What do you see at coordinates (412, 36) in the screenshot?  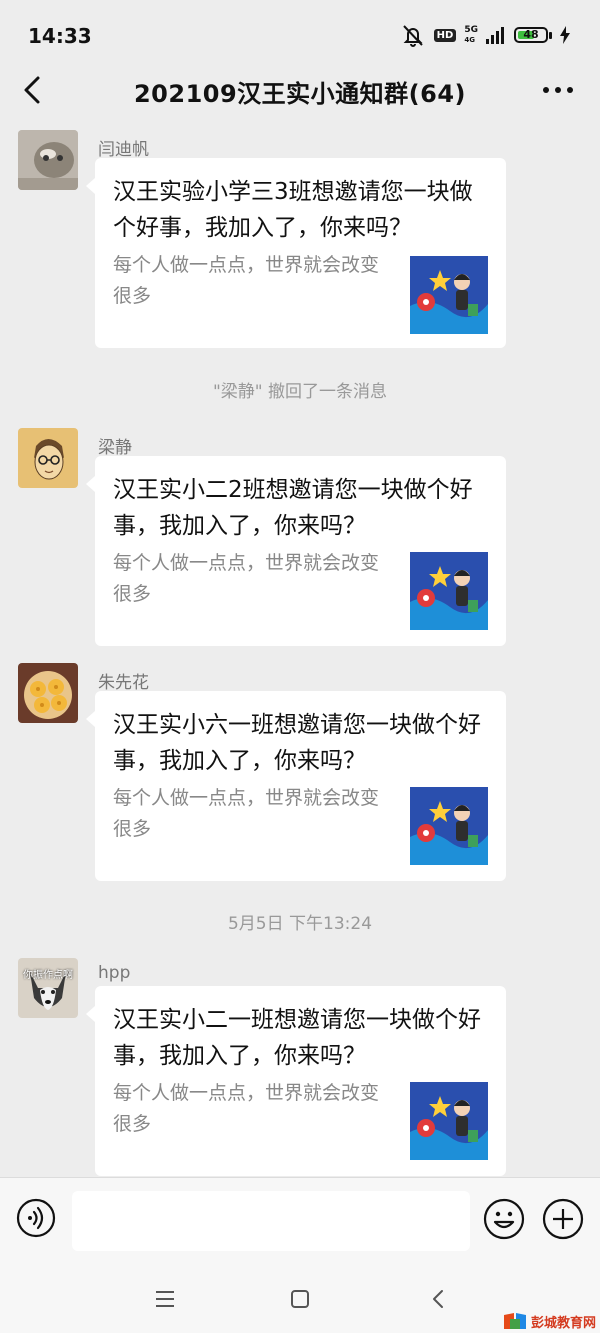 I see `mute-bell-icon` at bounding box center [412, 36].